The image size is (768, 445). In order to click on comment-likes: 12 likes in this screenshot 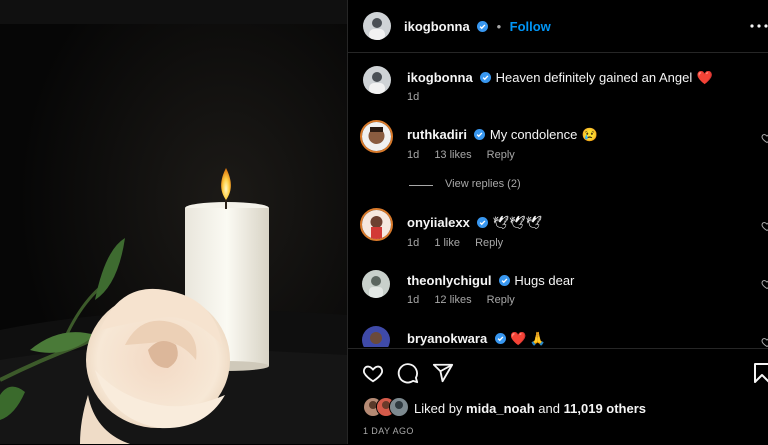, I will do `click(452, 300)`.